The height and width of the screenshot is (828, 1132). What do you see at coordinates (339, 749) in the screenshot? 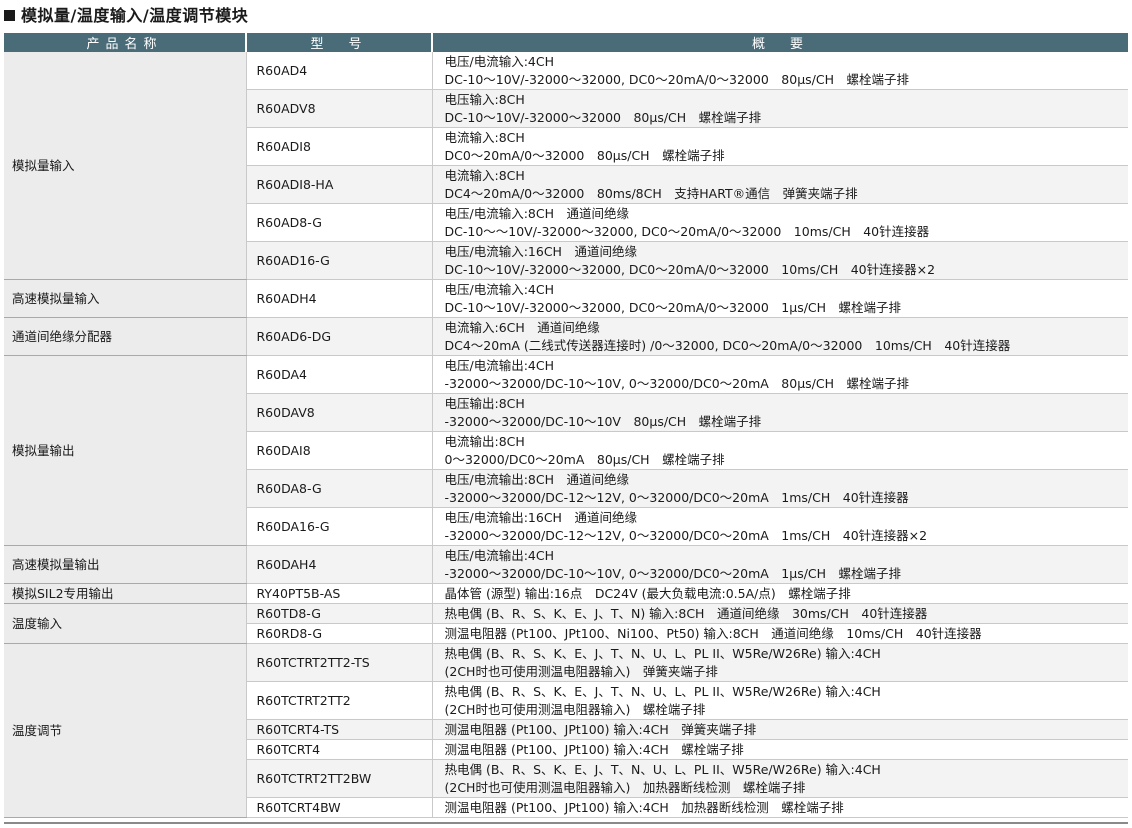
I see `model-cell: R60TCRT4` at bounding box center [339, 749].